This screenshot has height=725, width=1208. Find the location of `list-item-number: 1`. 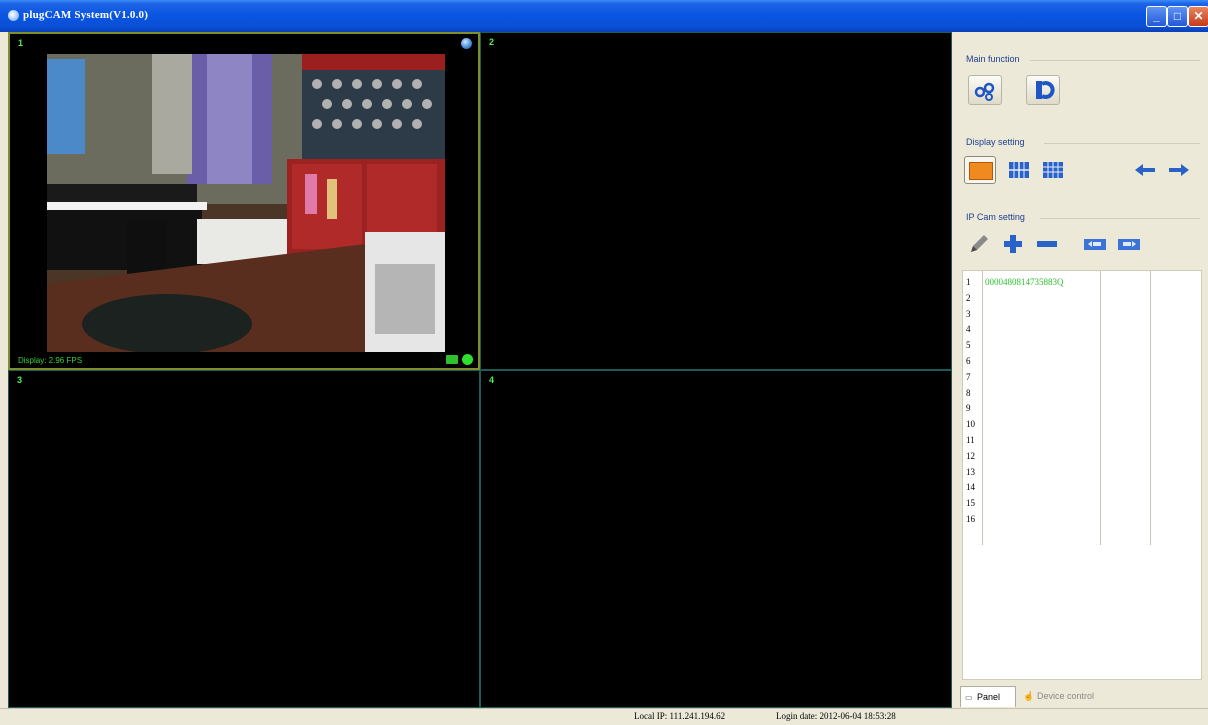

list-item-number: 1 is located at coordinates (968, 282).